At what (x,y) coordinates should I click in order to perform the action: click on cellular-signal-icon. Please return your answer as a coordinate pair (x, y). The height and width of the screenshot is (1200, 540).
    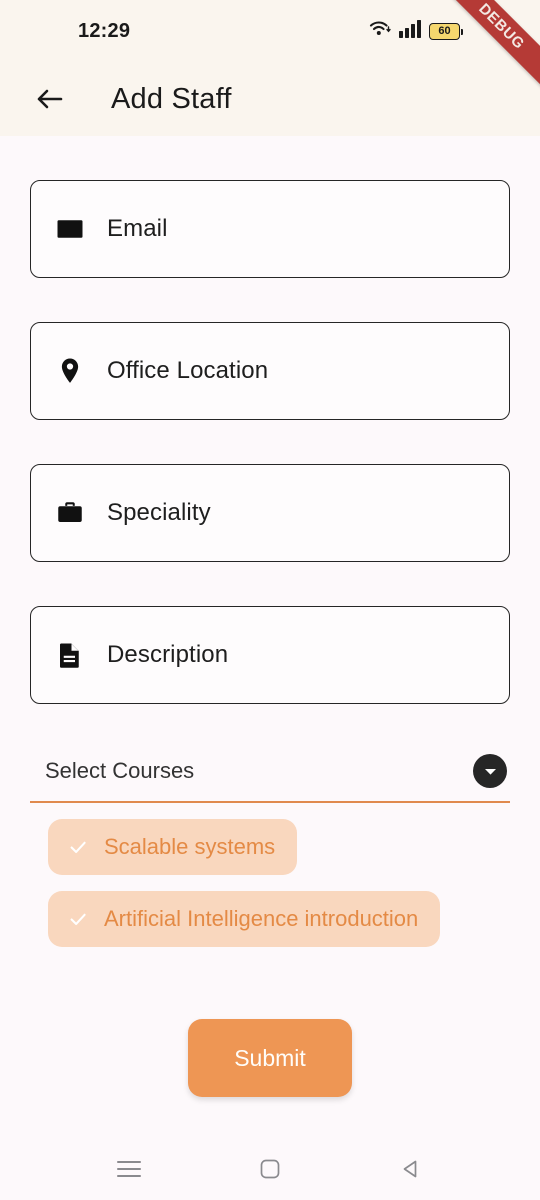
    Looking at the image, I should click on (411, 31).